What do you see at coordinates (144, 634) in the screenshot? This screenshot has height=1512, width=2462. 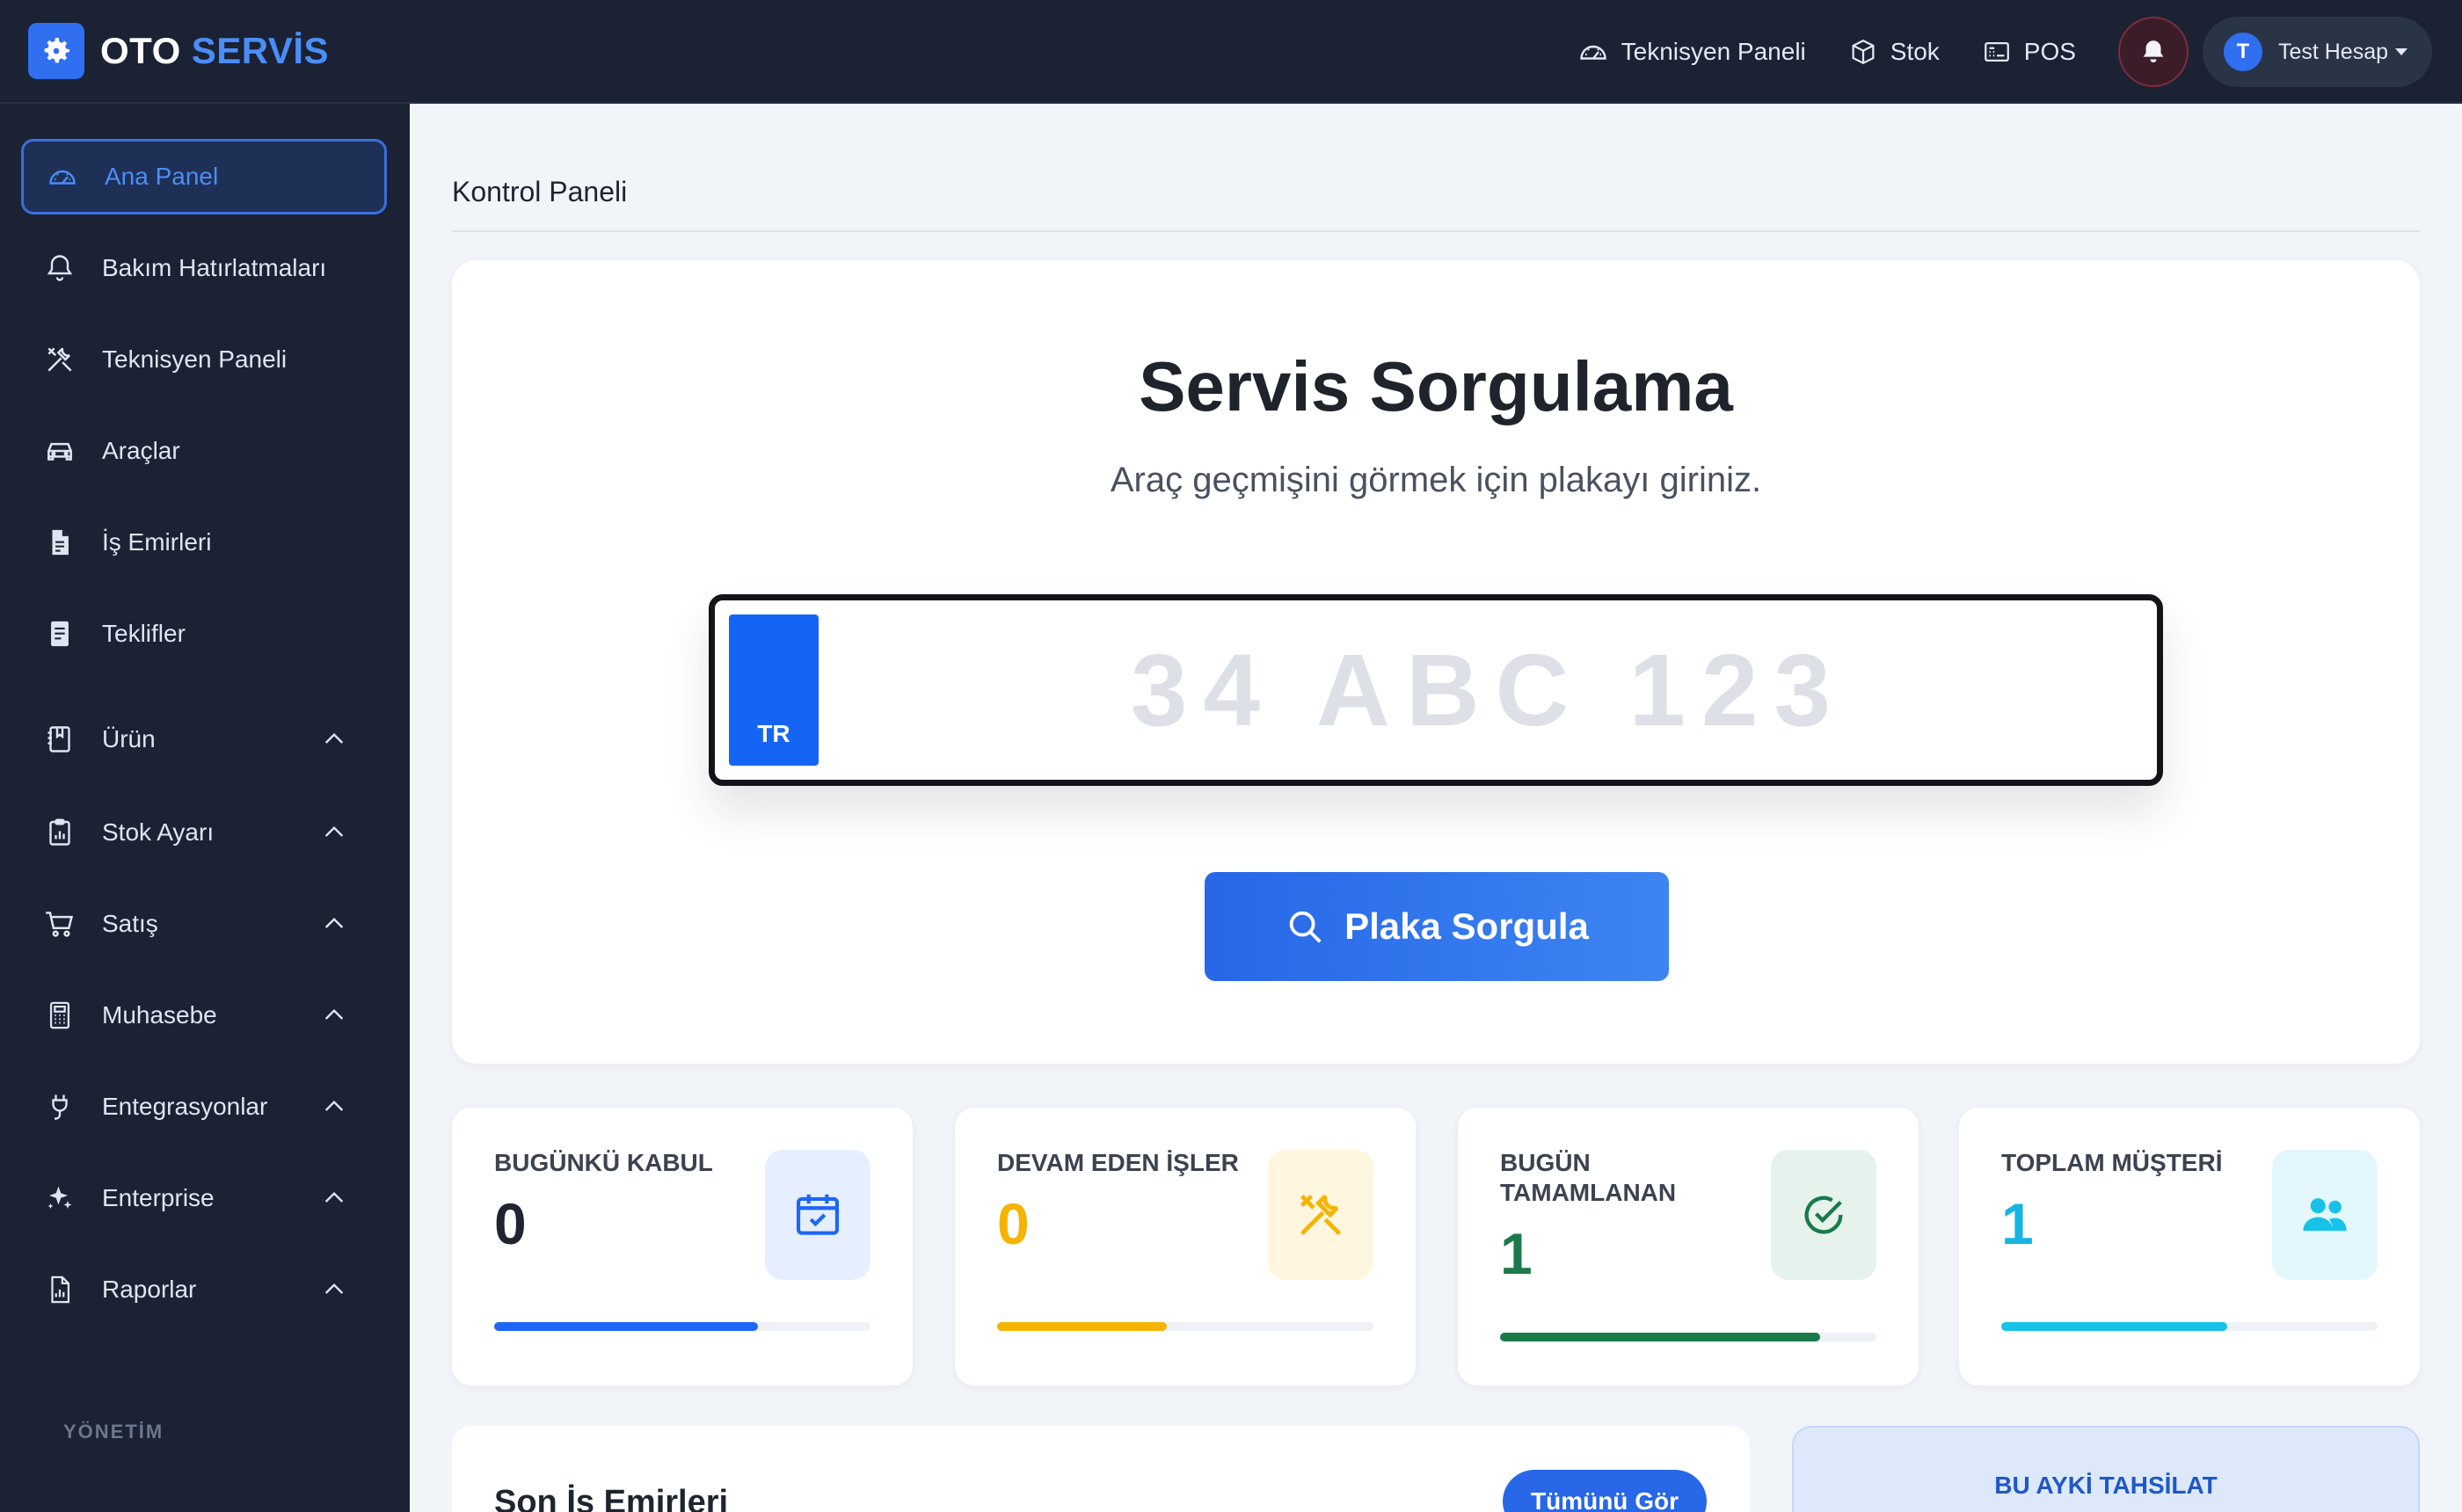 I see `sidebar-item-label: Teklifler` at bounding box center [144, 634].